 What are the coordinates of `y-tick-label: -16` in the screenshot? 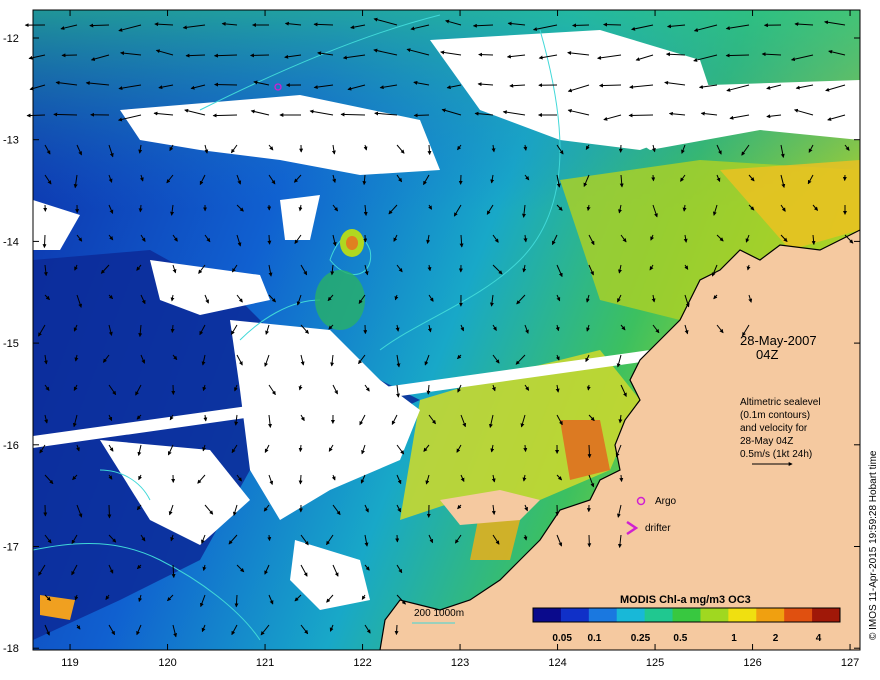 It's located at (11, 446).